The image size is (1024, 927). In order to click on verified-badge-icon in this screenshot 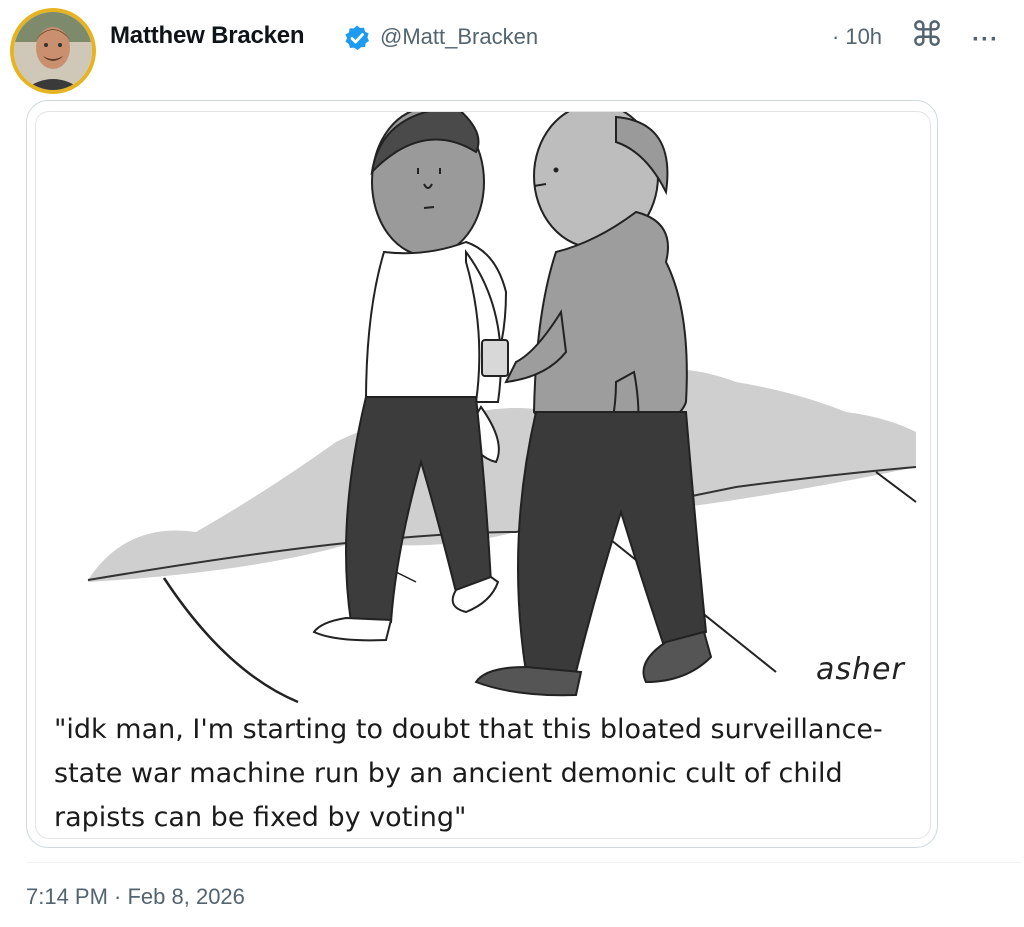, I will do `click(357, 37)`.